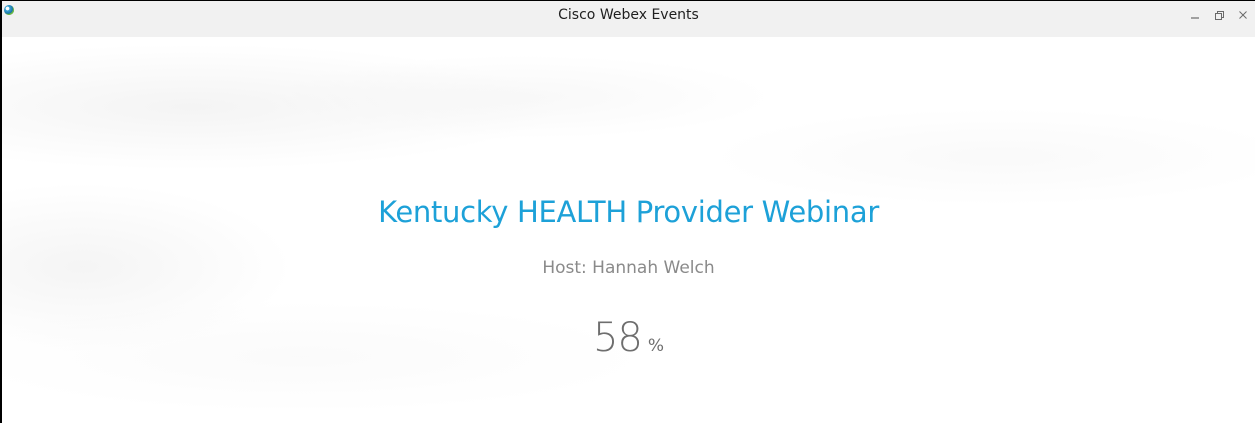  Describe the element at coordinates (628, 268) in the screenshot. I see `host-name: Host: Hannah Welch` at that location.